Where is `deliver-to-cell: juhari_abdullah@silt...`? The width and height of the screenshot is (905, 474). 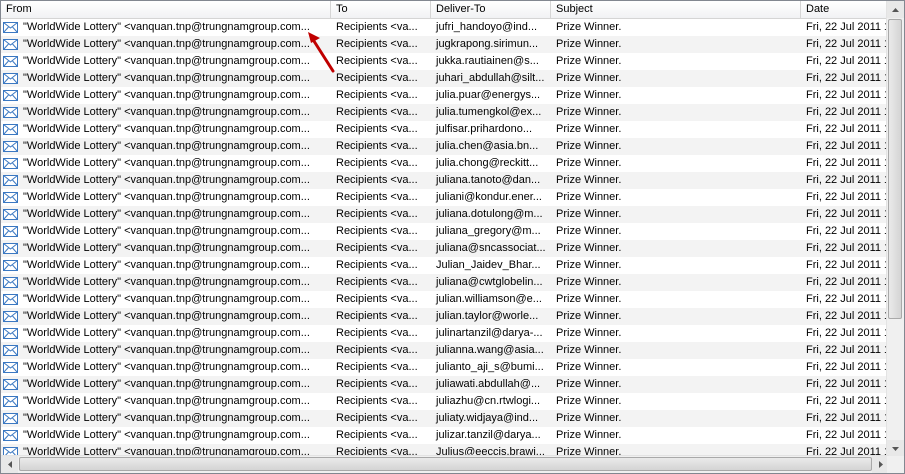 deliver-to-cell: juhari_abdullah@silt... is located at coordinates (490, 78).